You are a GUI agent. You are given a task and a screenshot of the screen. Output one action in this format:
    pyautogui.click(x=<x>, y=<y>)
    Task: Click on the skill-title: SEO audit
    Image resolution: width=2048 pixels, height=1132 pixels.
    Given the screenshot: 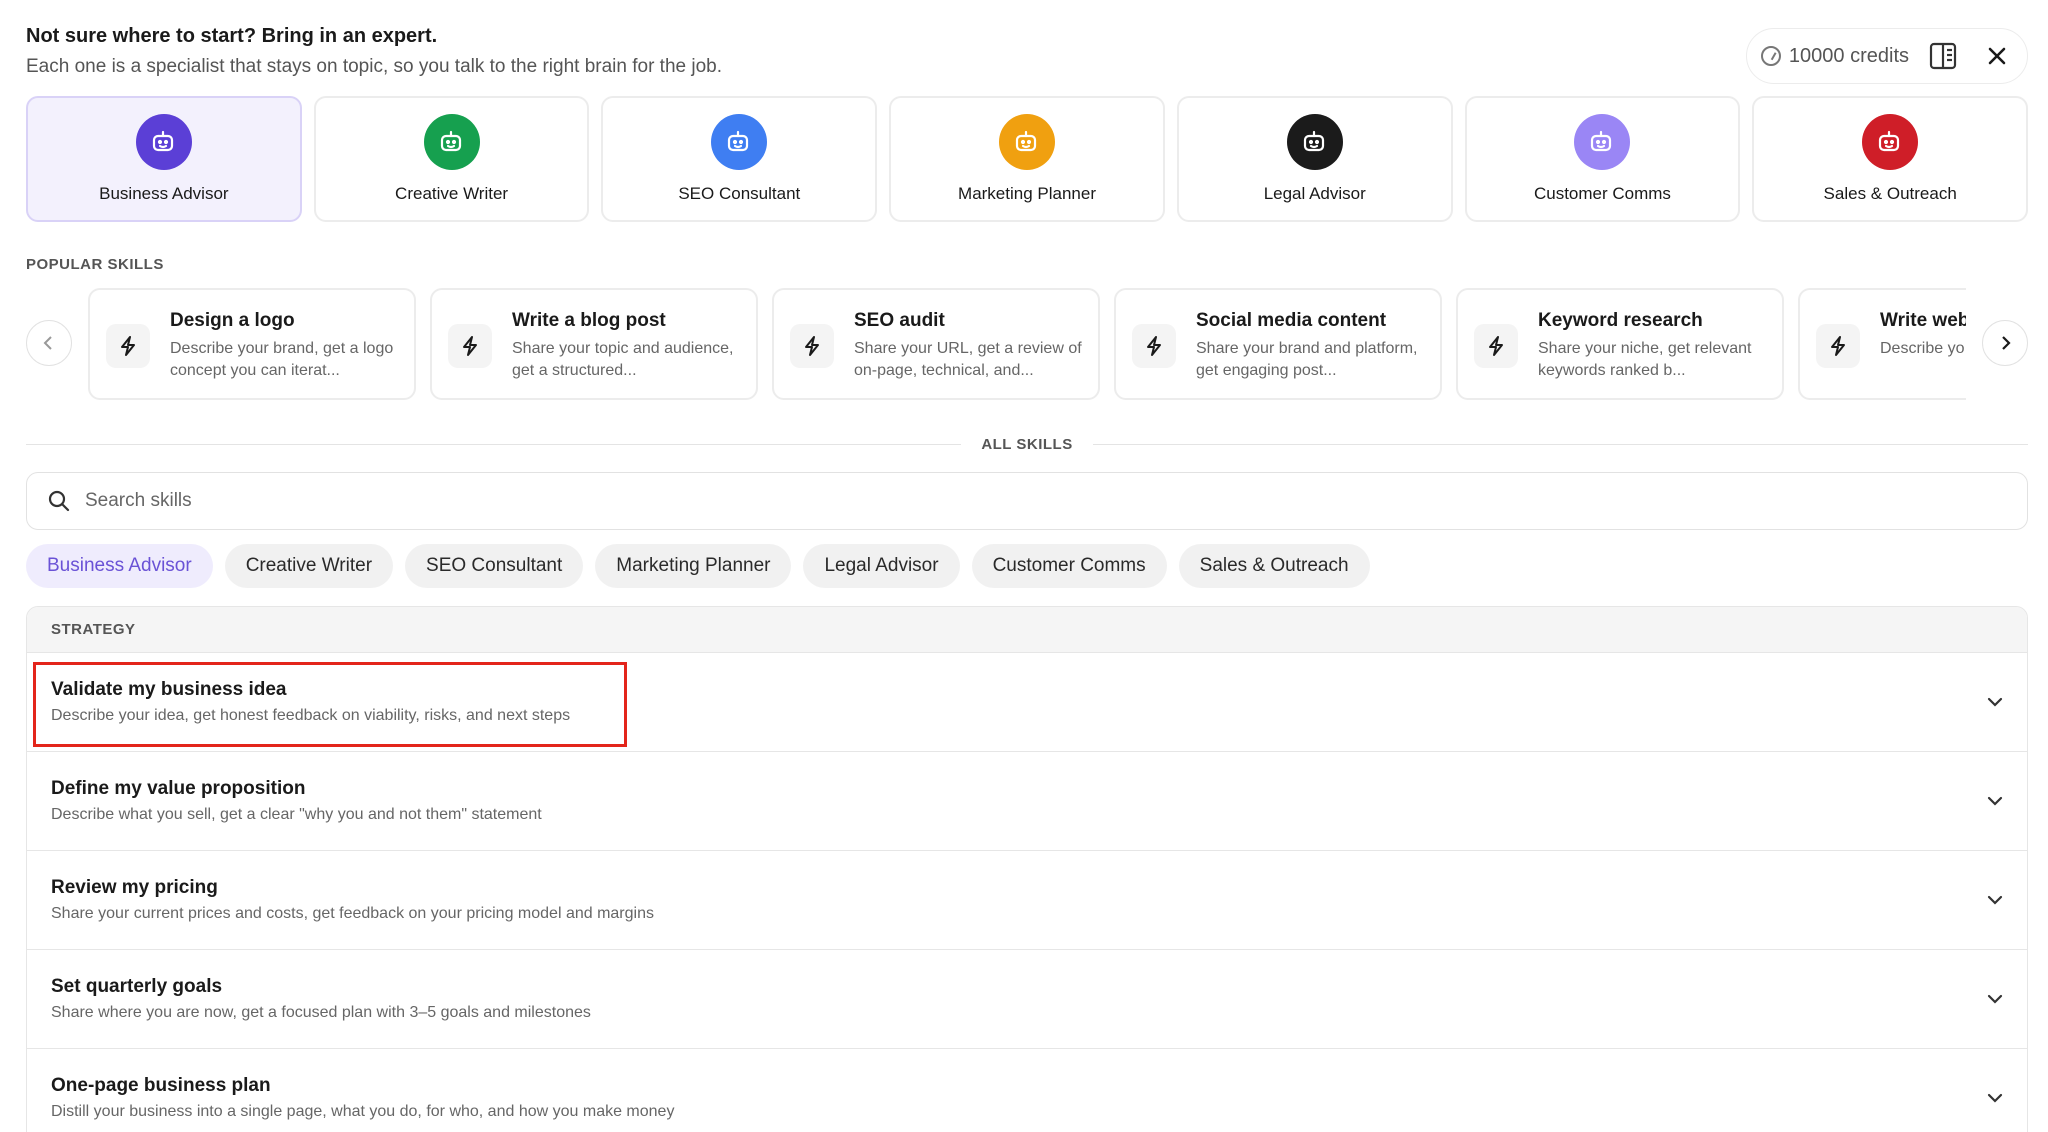 What is the action you would take?
    pyautogui.click(x=899, y=320)
    